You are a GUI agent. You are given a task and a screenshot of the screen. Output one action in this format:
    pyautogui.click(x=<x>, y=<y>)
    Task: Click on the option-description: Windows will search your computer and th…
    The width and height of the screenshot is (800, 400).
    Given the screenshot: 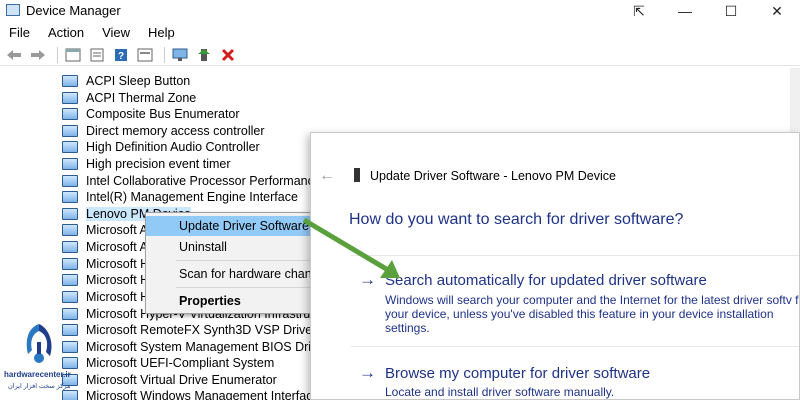 What is the action you would take?
    pyautogui.click(x=592, y=314)
    